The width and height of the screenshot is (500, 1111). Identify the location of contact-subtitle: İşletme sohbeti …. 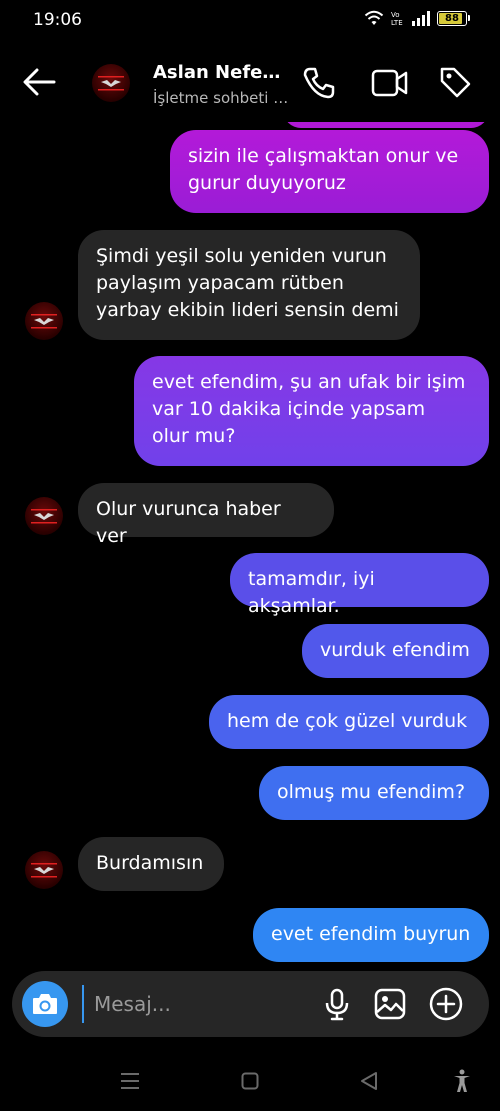
(221, 98).